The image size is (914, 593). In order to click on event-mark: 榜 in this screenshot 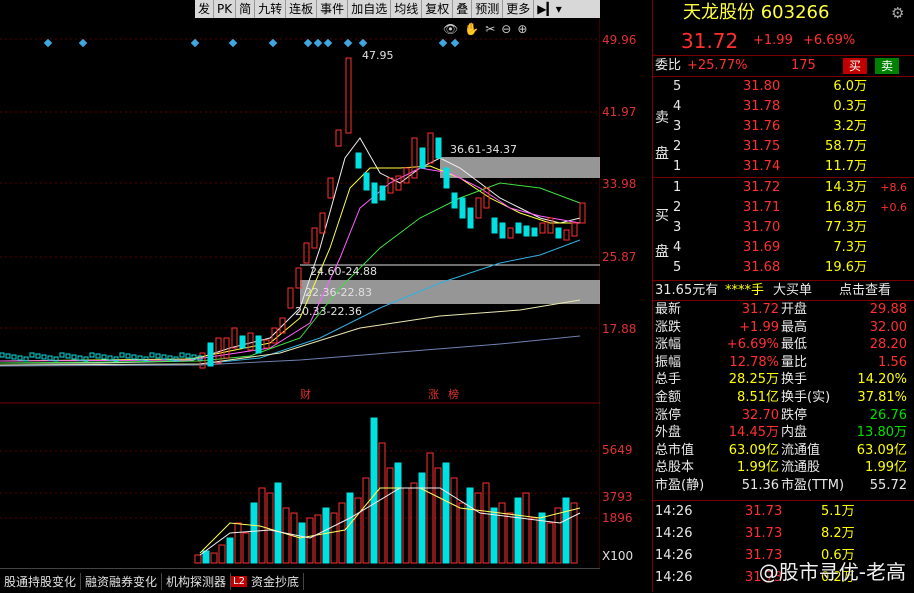, I will do `click(453, 394)`.